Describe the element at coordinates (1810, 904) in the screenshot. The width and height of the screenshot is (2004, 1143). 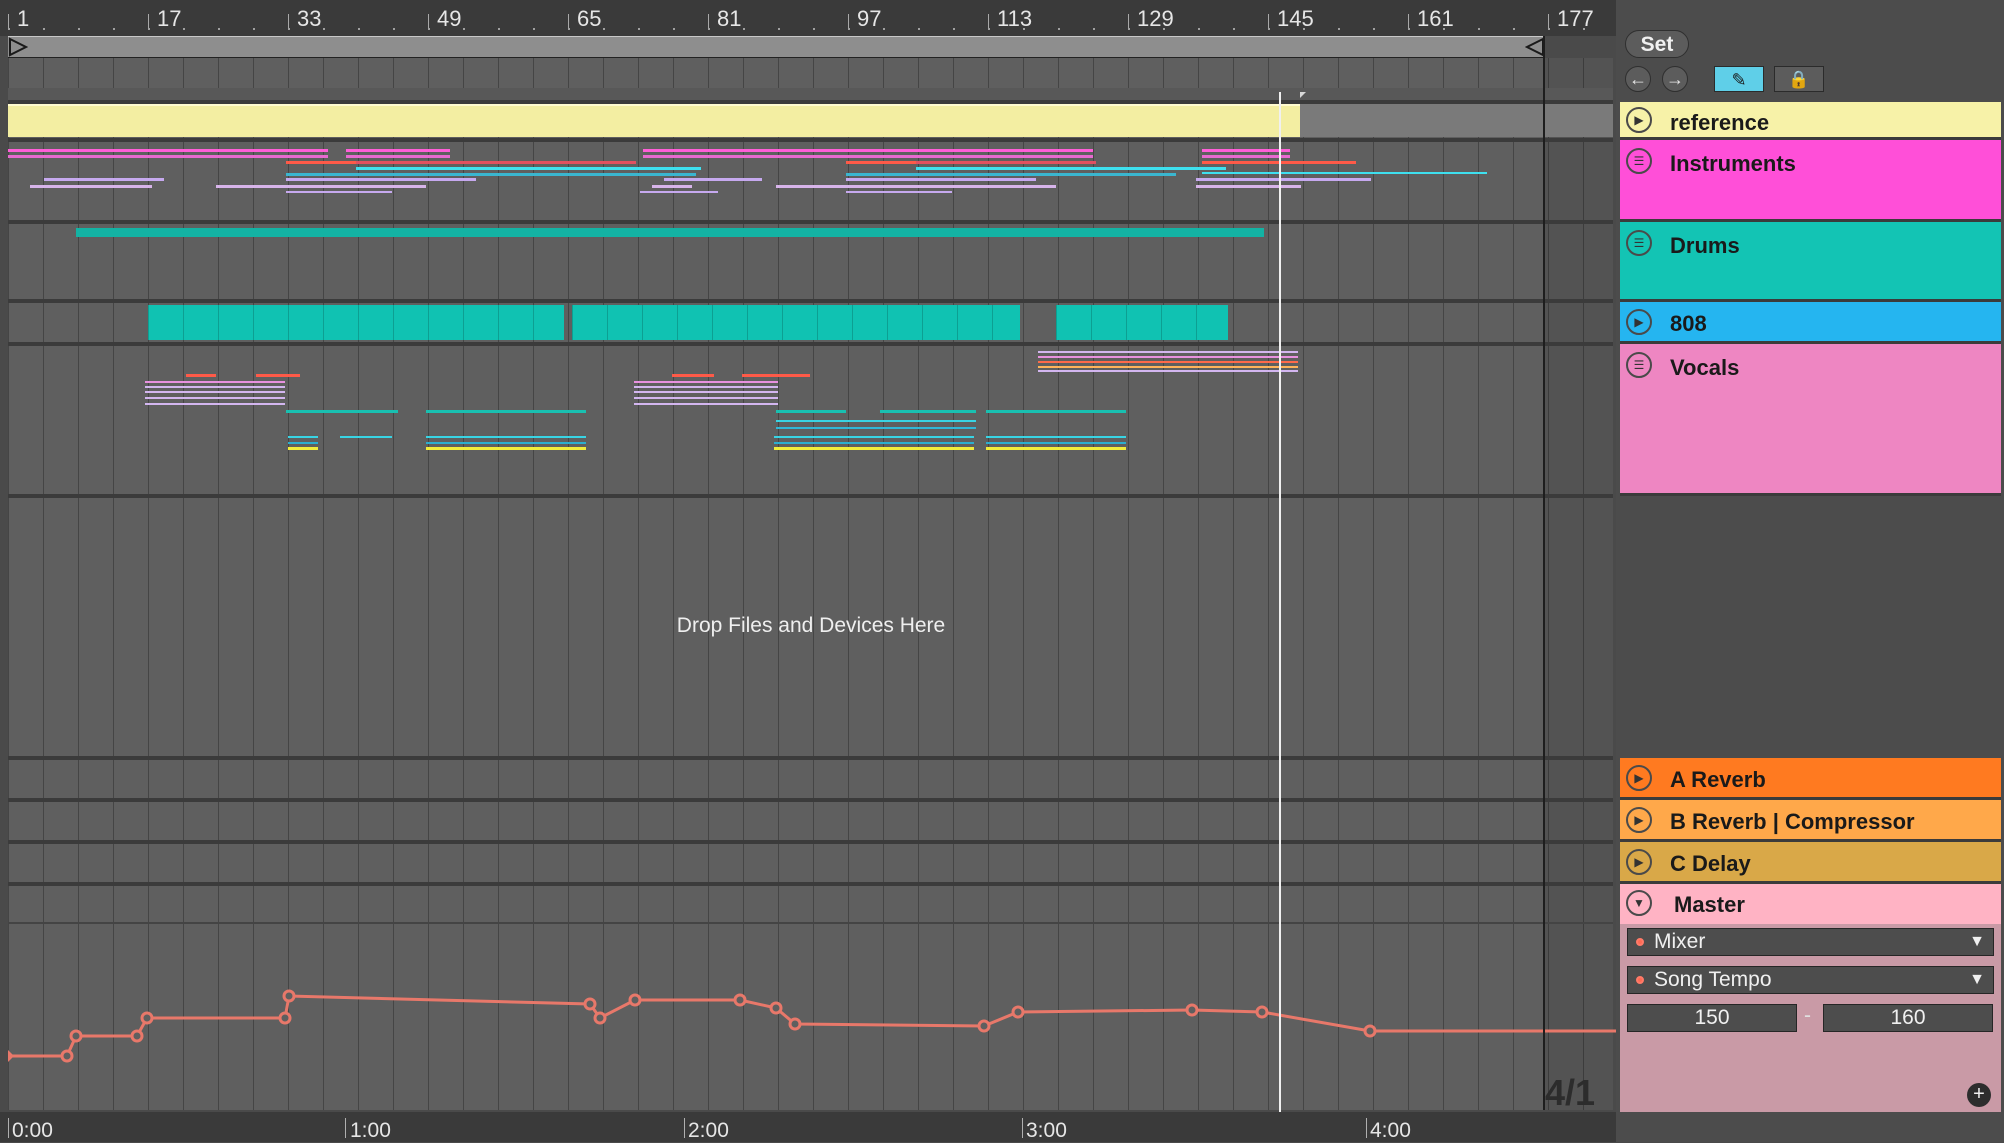
I see `track-header-master: ▼ Master` at that location.